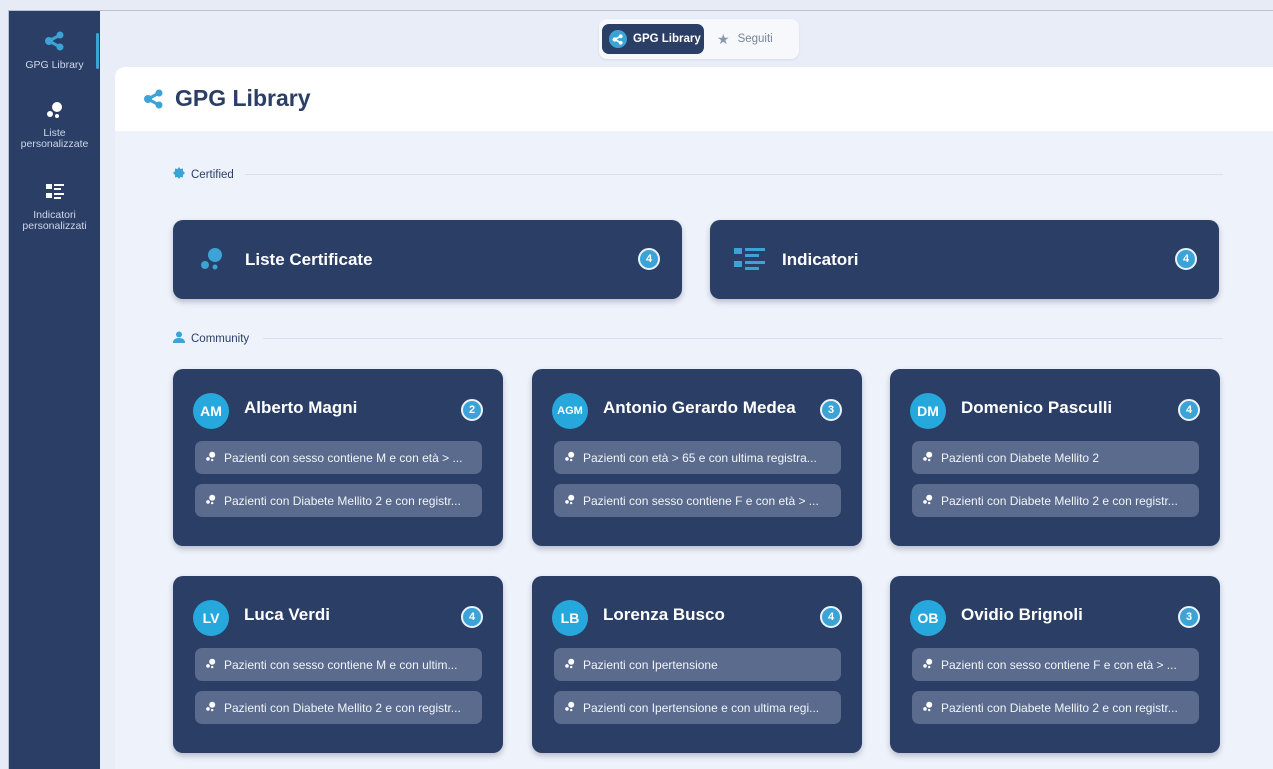  What do you see at coordinates (54, 125) in the screenshot?
I see `sidebar-item-liste-personalizzate: Liste personalizzate` at bounding box center [54, 125].